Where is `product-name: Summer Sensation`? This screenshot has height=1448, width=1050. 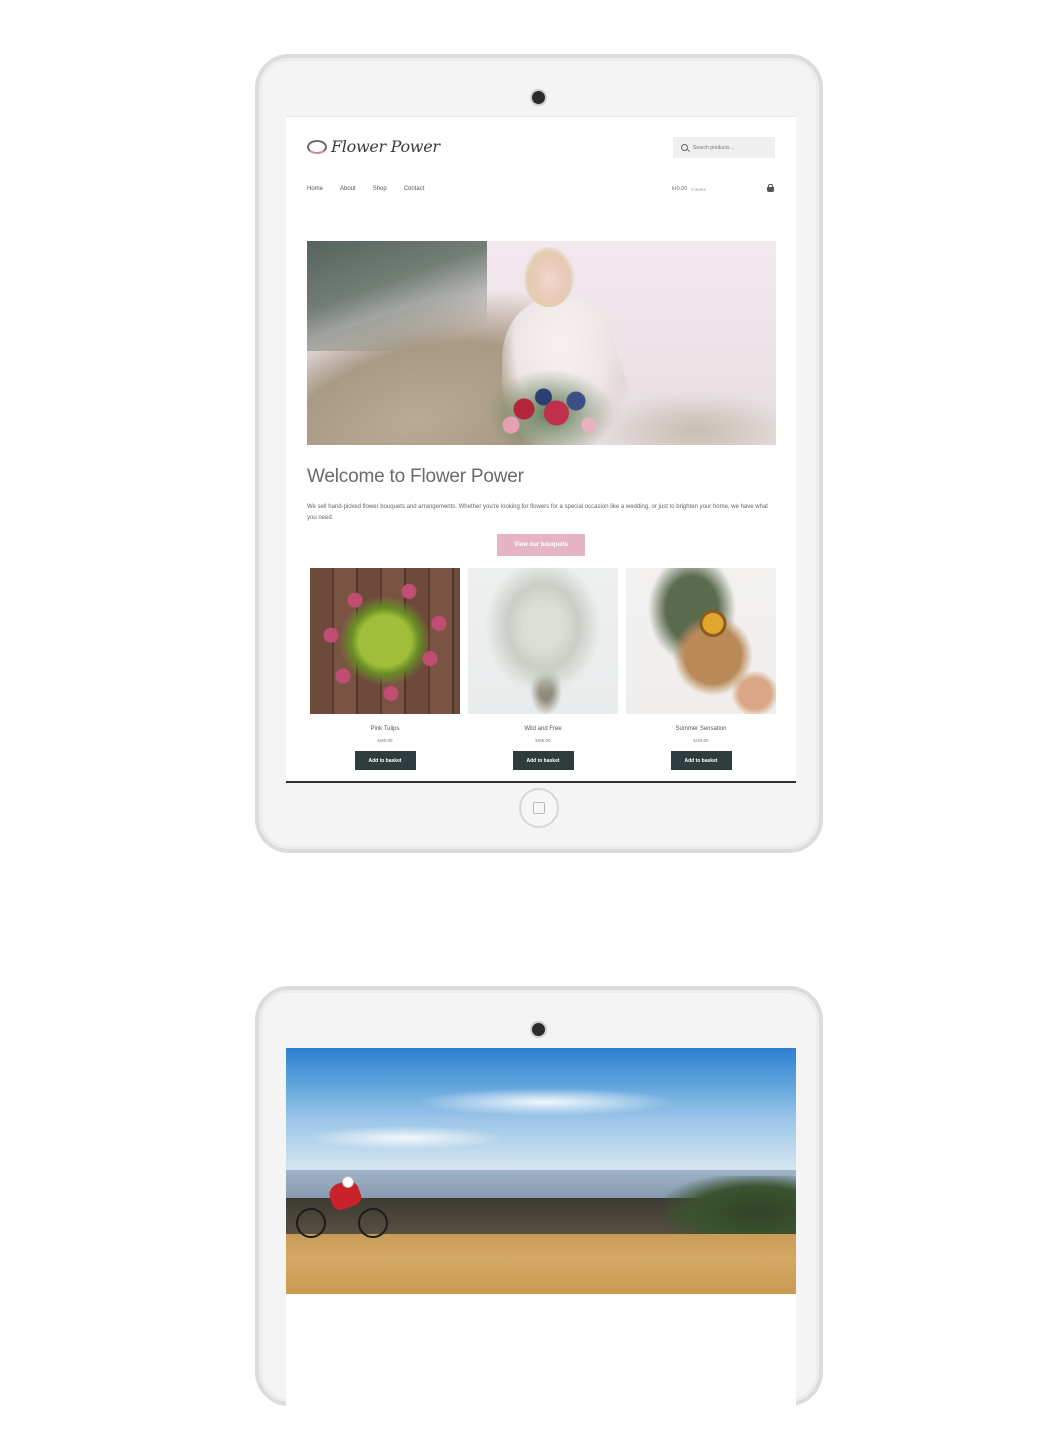
product-name: Summer Sensation is located at coordinates (701, 729).